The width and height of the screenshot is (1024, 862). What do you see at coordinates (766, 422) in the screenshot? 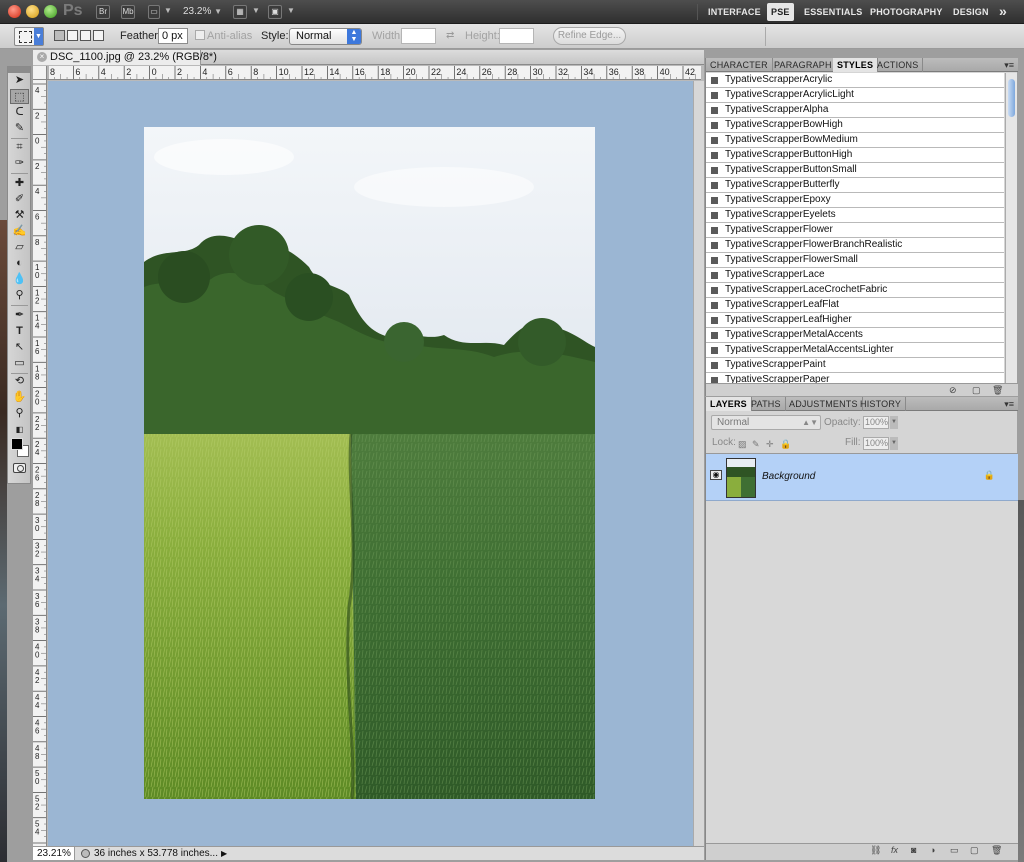
I see `blend-mode-select: Normal ▲▼` at bounding box center [766, 422].